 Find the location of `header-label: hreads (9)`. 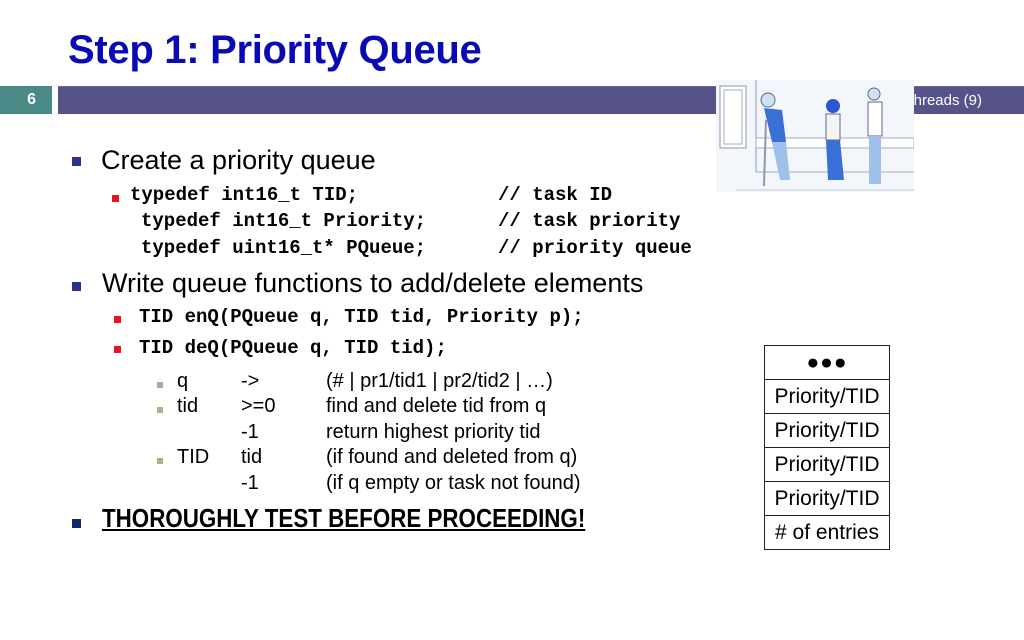

header-label: hreads (9) is located at coordinates (947, 100).